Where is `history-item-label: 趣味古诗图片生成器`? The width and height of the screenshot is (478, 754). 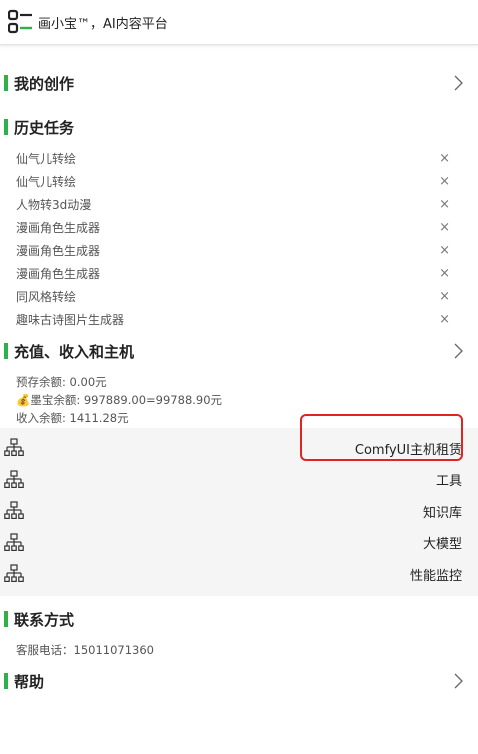
history-item-label: 趣味古诗图片生成器 is located at coordinates (70, 319).